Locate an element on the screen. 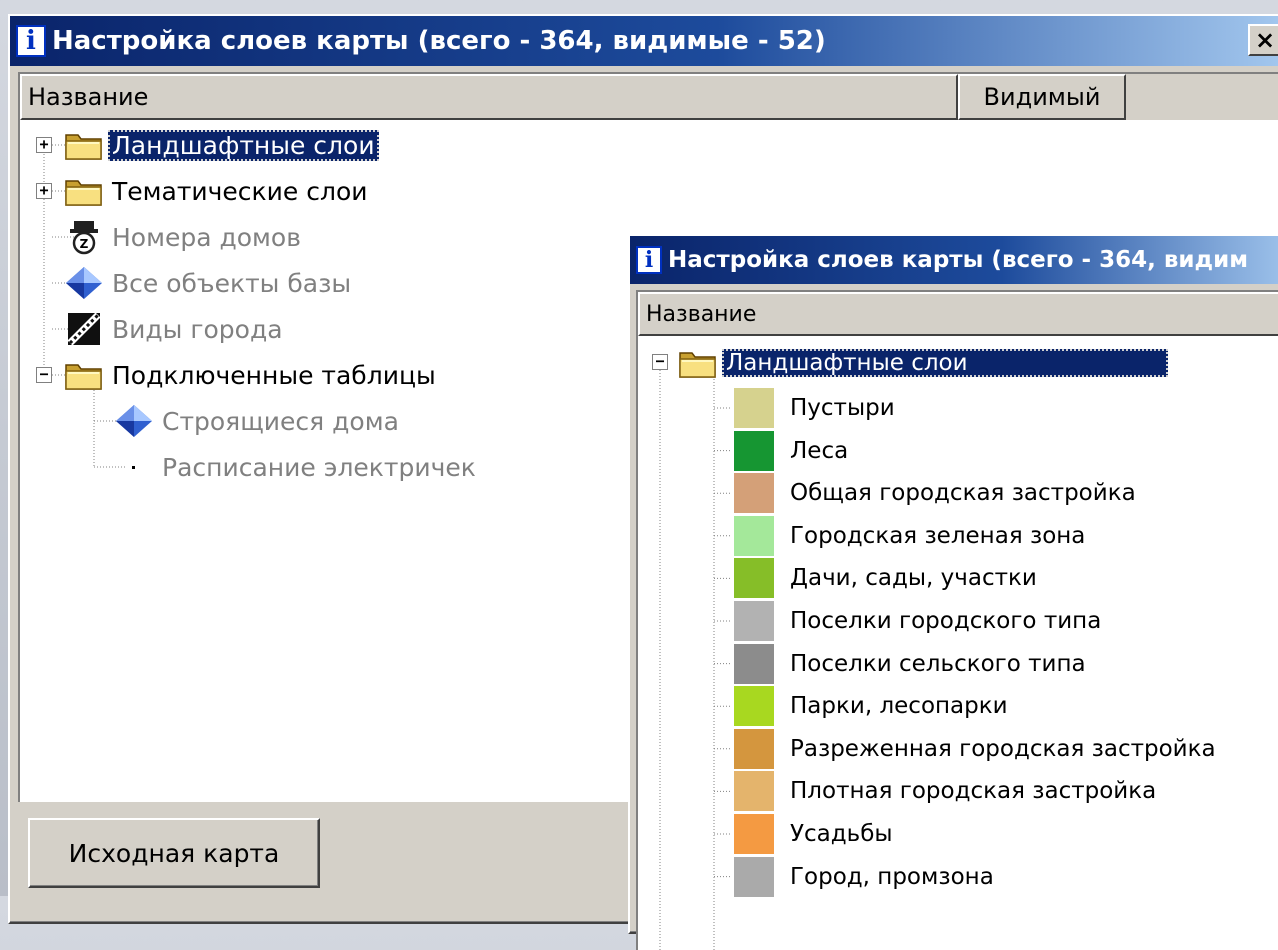 The height and width of the screenshot is (950, 1278). layer-label: Поселки сельского типа is located at coordinates (938, 663).